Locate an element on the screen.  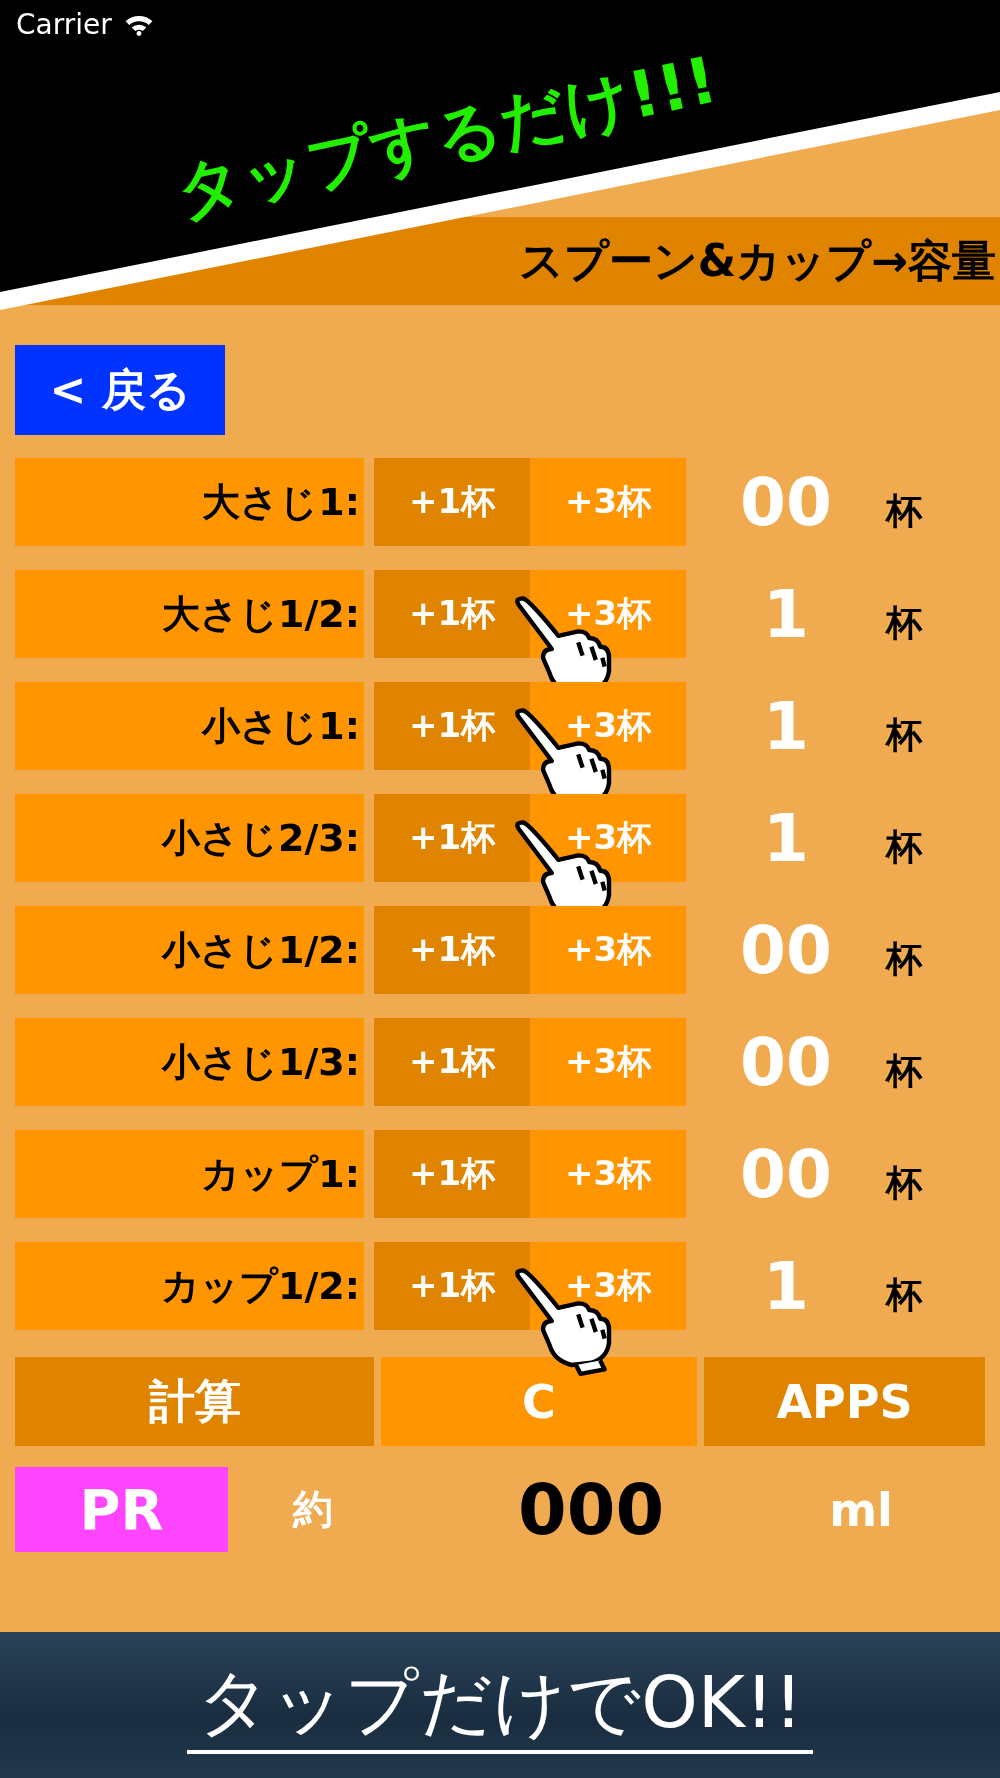
promo-caption: タップだけでOK!! is located at coordinates (500, 1705).